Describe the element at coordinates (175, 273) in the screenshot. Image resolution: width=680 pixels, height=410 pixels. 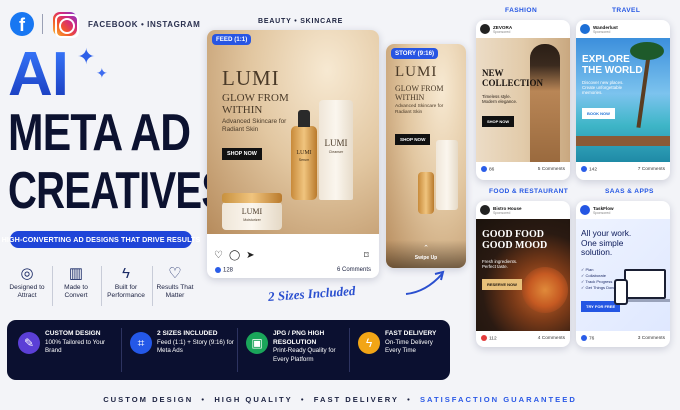
I see `heart-icon: ♡` at that location.